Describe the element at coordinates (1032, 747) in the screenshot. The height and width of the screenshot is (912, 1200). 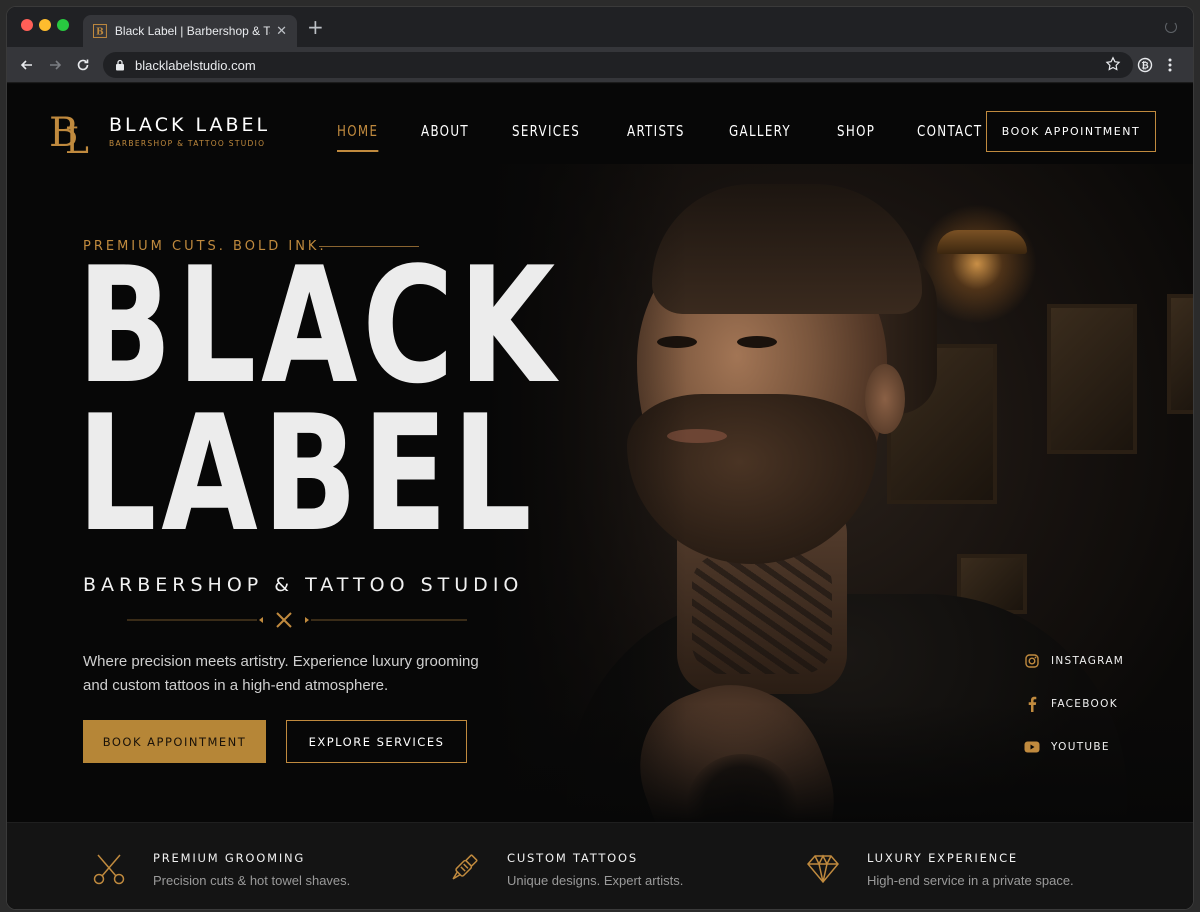
I see `youtube-icon` at that location.